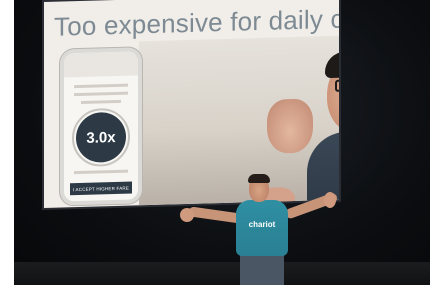  What do you see at coordinates (101, 188) in the screenshot?
I see `accept-fare-button: I ACCEPT HIGHER FARE` at bounding box center [101, 188].